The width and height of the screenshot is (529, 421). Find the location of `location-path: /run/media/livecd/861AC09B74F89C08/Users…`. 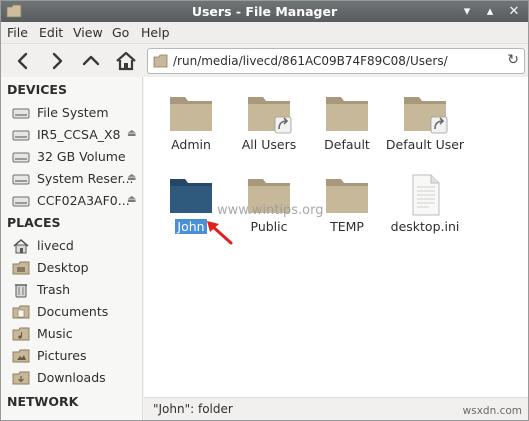

location-path: /run/media/livecd/861AC09B74F89C08/Users… is located at coordinates (310, 61).